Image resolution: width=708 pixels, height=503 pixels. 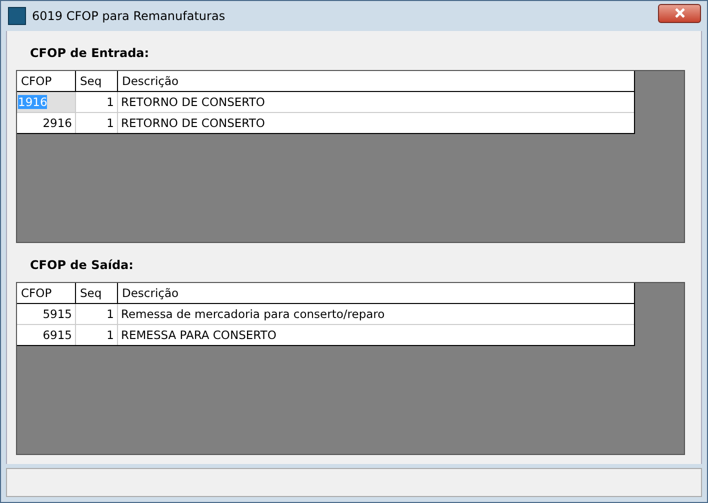 What do you see at coordinates (46, 314) in the screenshot?
I see `table-cell: 5915` at bounding box center [46, 314].